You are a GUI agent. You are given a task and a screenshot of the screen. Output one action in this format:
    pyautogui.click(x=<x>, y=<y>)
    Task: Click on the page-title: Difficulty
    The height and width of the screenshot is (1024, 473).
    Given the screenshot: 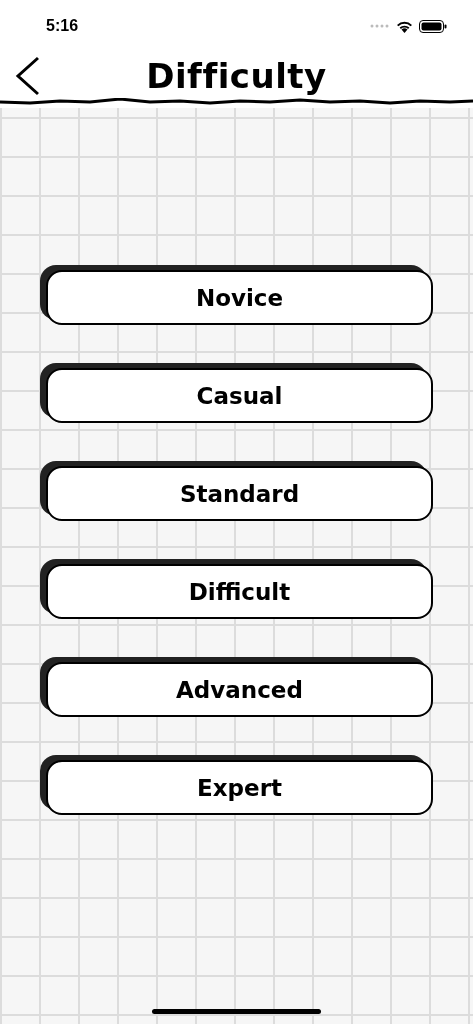 What is the action you would take?
    pyautogui.click(x=236, y=76)
    